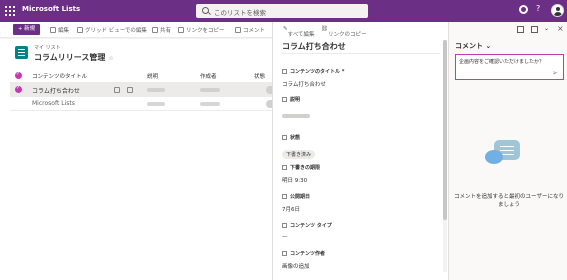  What do you see at coordinates (26, 29) in the screenshot?
I see `new-button: + 新規` at bounding box center [26, 29].